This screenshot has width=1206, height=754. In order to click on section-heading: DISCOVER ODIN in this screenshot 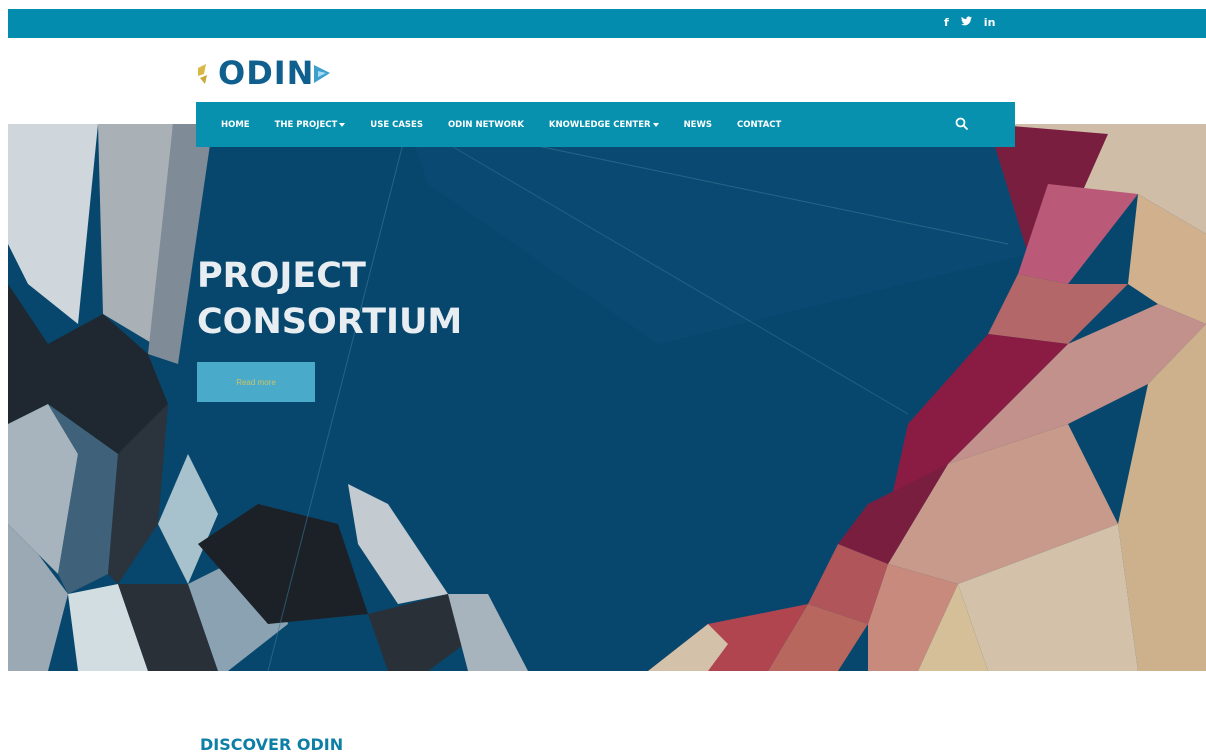, I will do `click(272, 744)`.